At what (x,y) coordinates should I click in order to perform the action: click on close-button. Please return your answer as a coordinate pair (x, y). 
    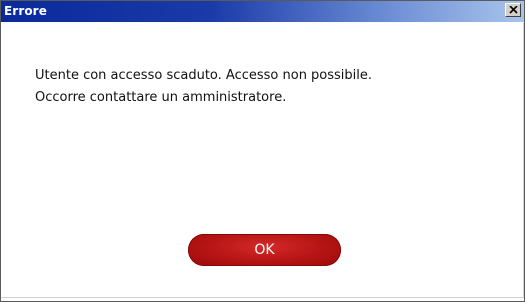
    Looking at the image, I should click on (513, 10).